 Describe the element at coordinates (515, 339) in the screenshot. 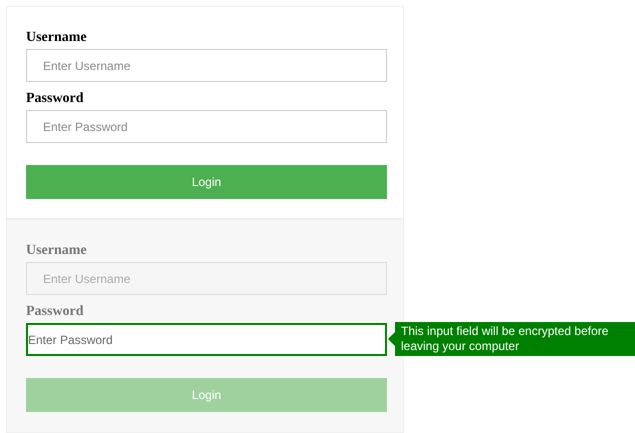

I see `tooltip: This input field will be encrypted before leaving your computer` at that location.